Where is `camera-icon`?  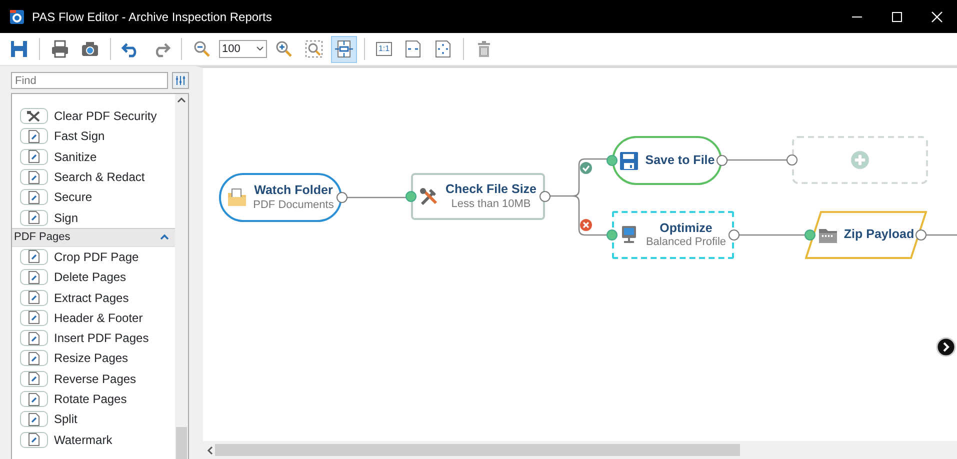 camera-icon is located at coordinates (90, 49).